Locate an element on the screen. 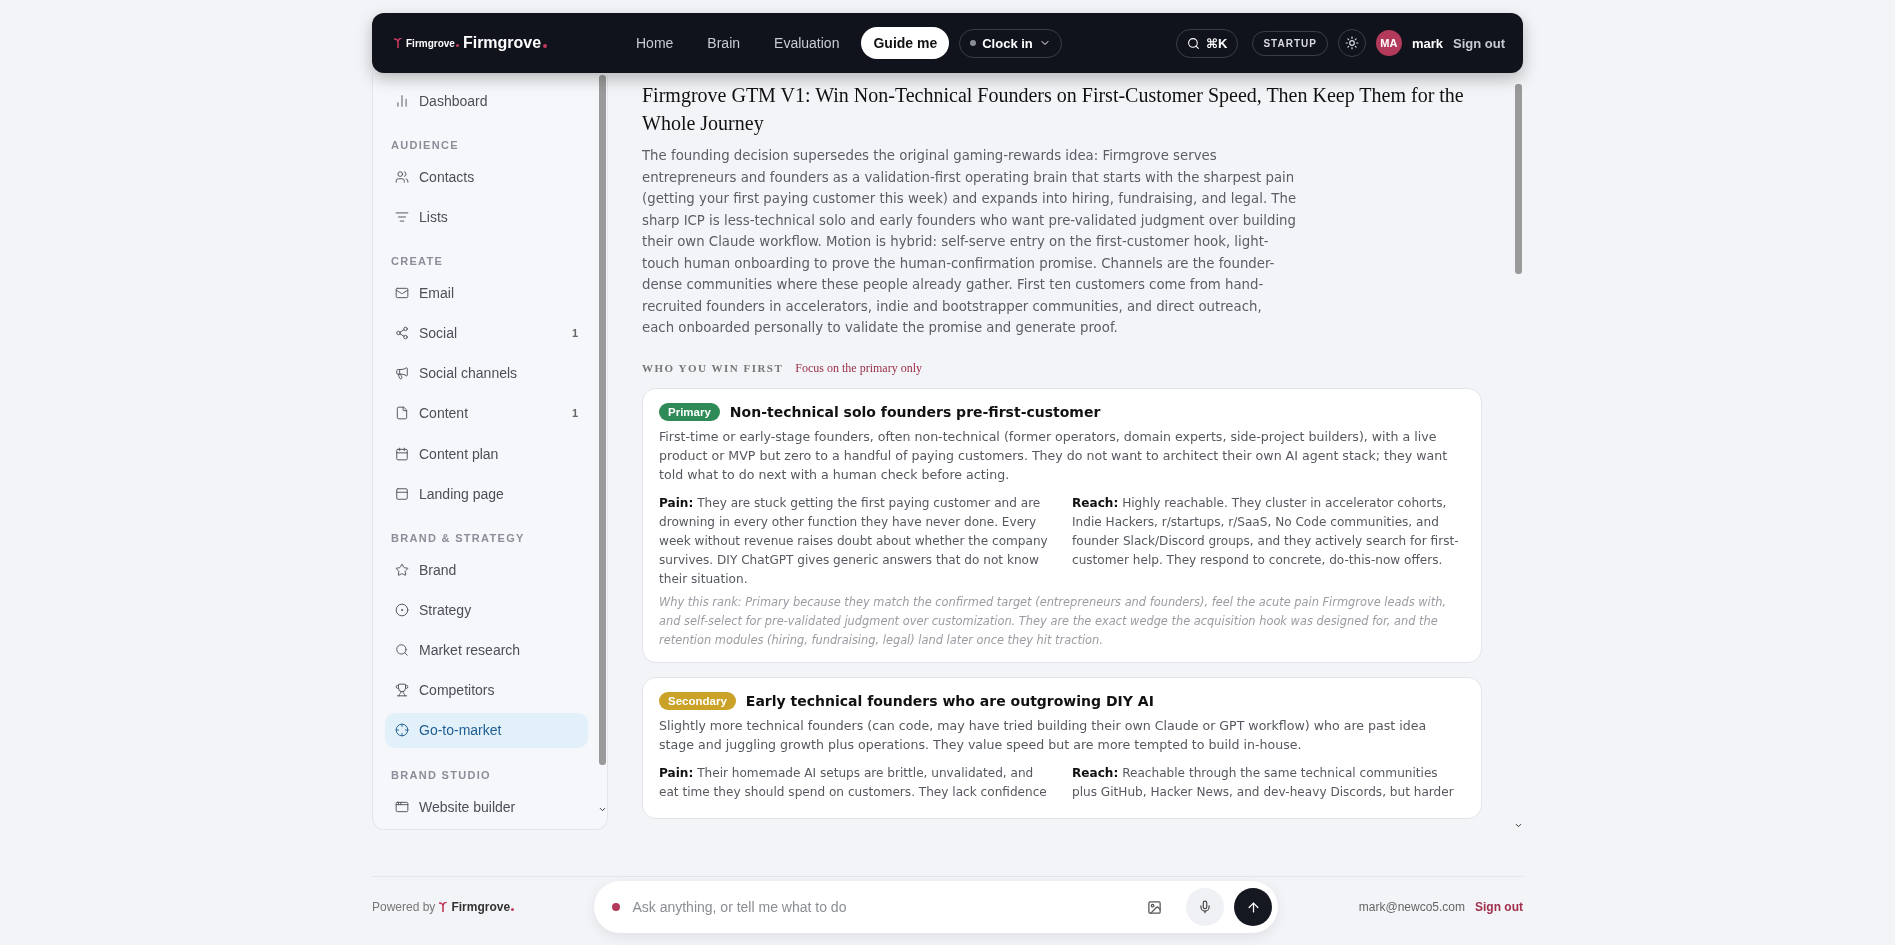 The width and height of the screenshot is (1895, 945). tier-badge: Primary is located at coordinates (689, 411).